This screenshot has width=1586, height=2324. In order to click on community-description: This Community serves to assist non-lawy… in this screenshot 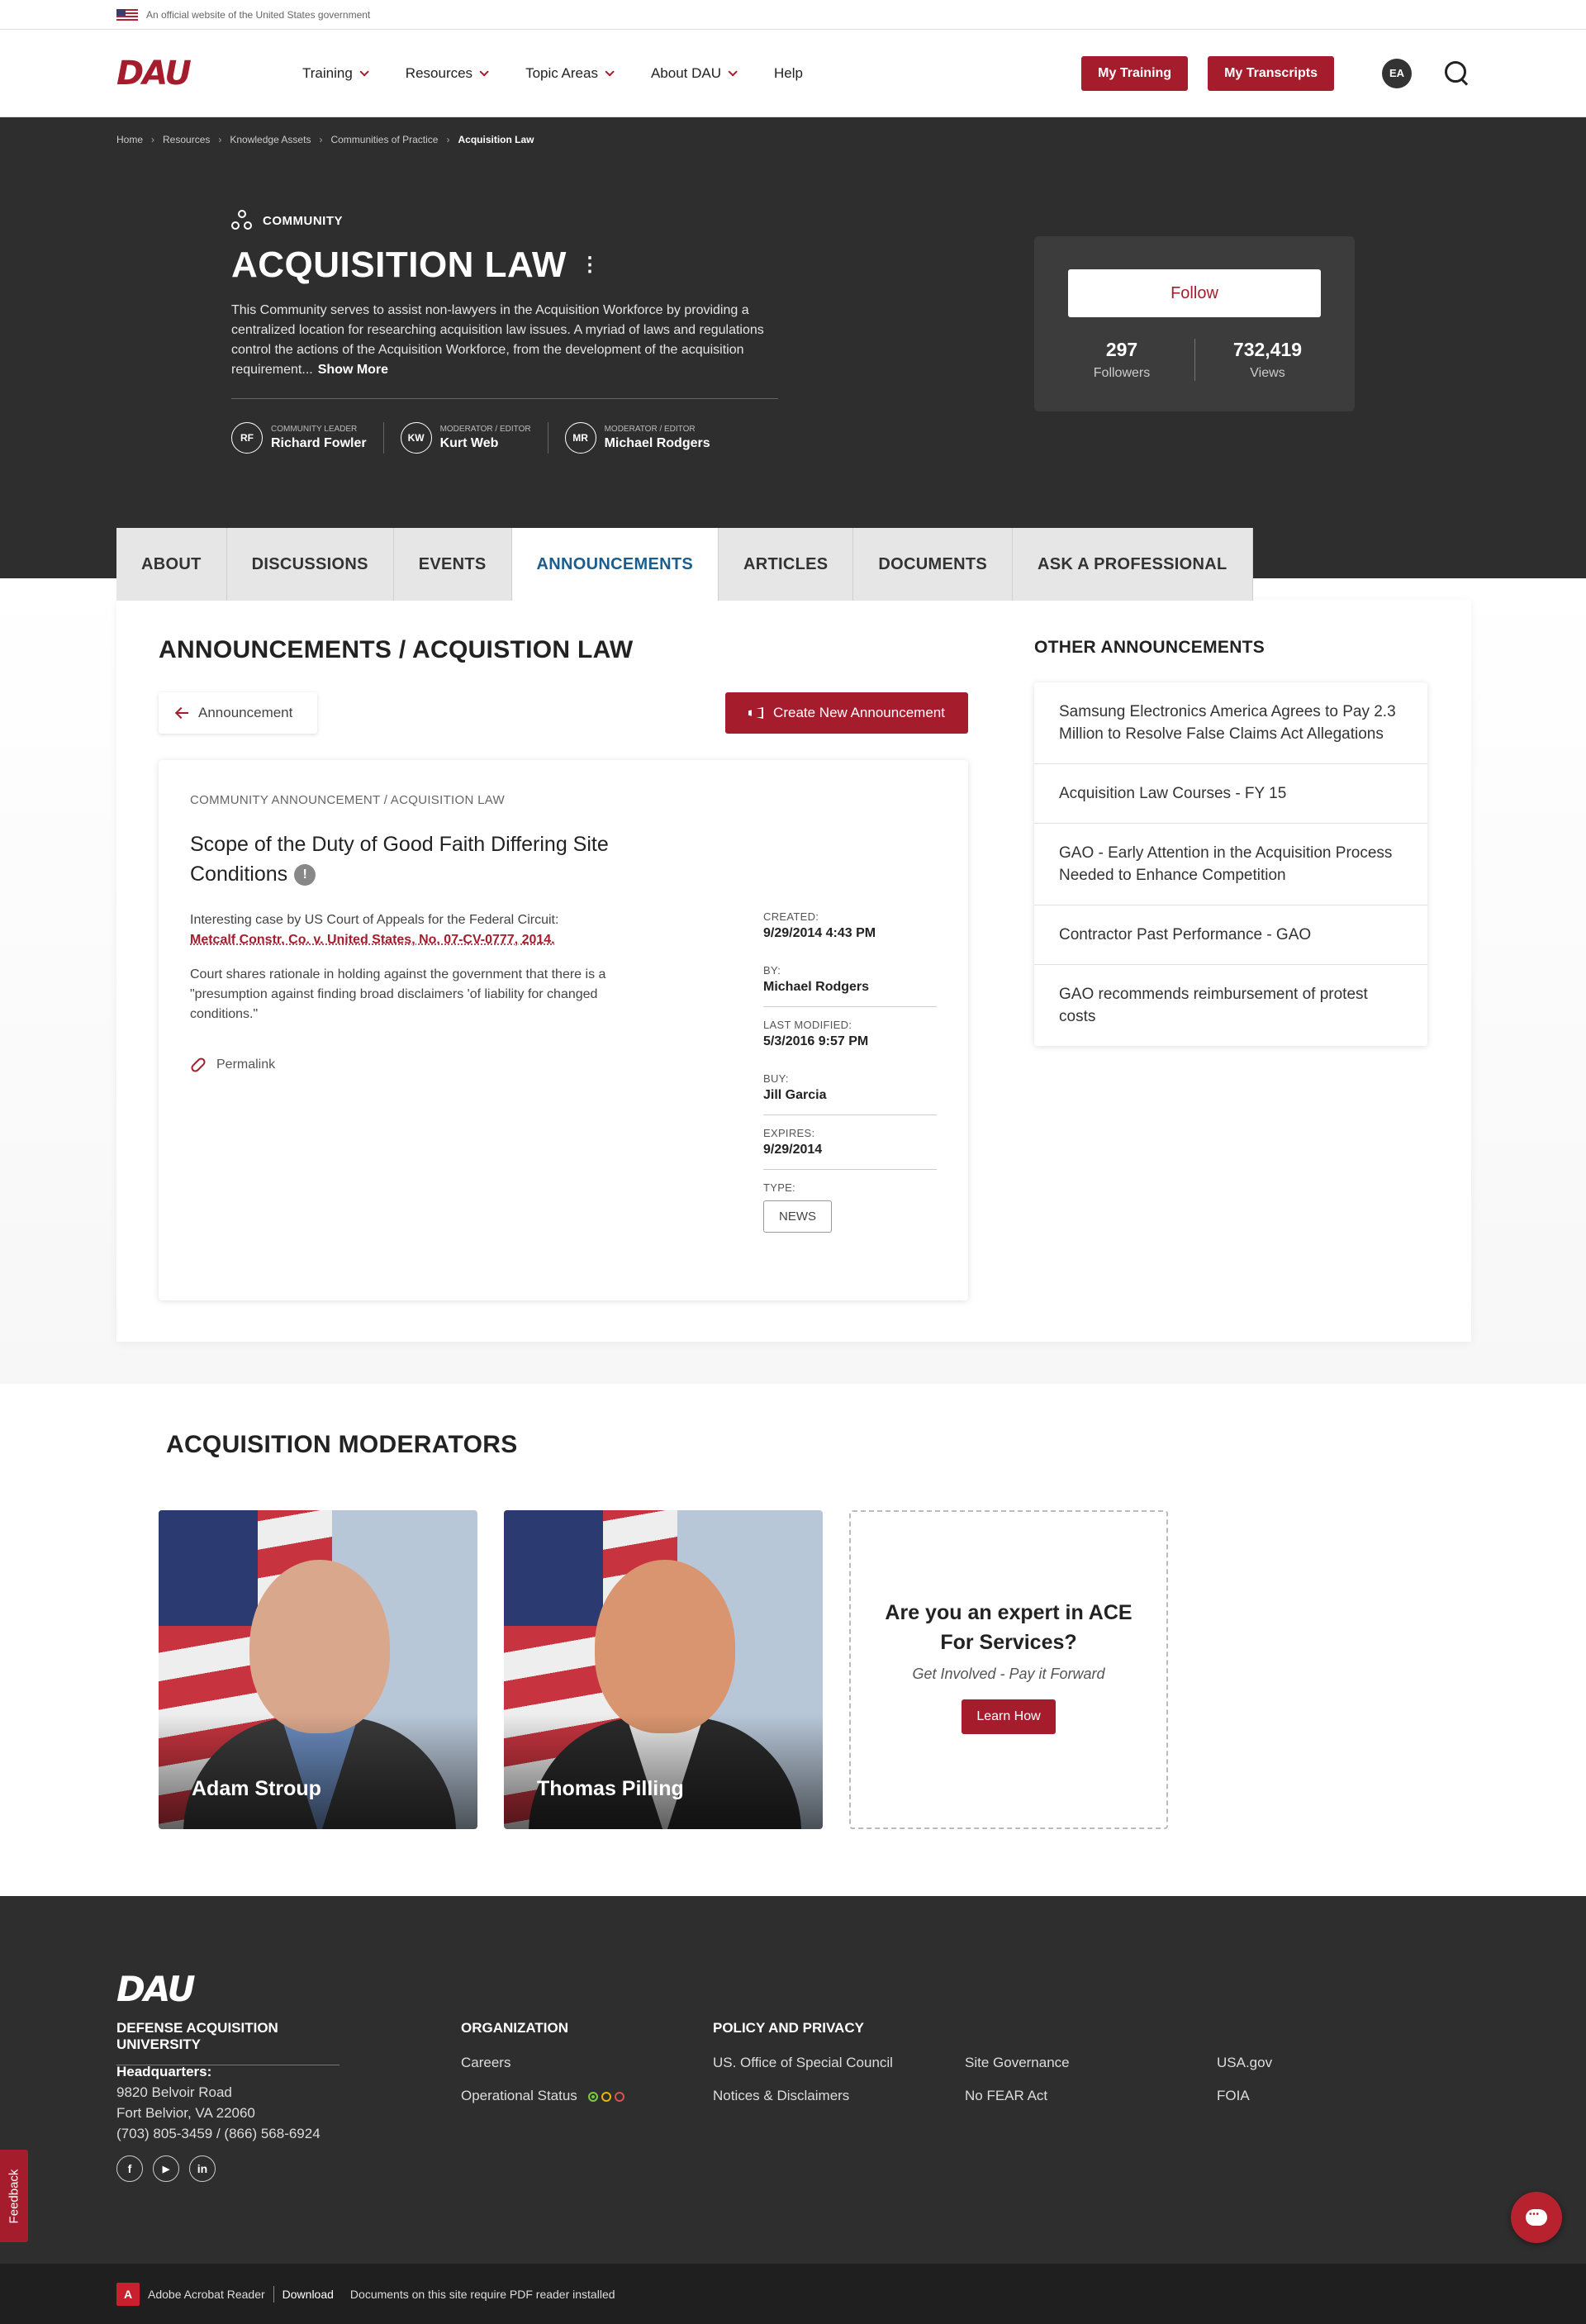, I will do `click(497, 340)`.